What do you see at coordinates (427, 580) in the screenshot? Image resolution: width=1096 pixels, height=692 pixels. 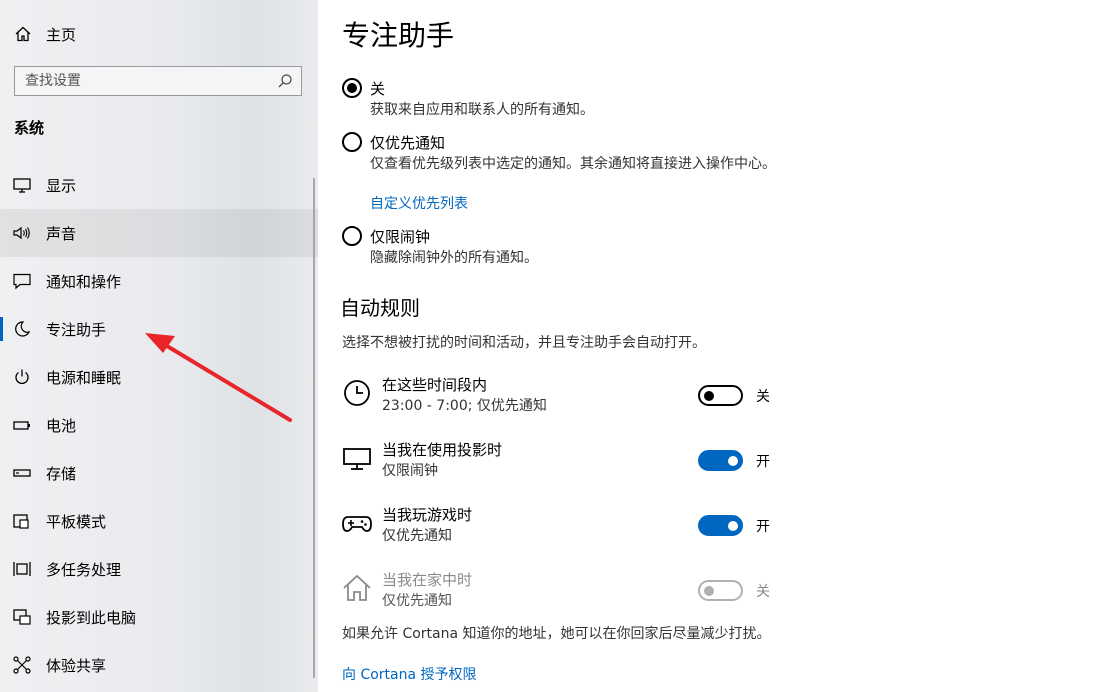 I see `rule-name: 当我在家中时` at bounding box center [427, 580].